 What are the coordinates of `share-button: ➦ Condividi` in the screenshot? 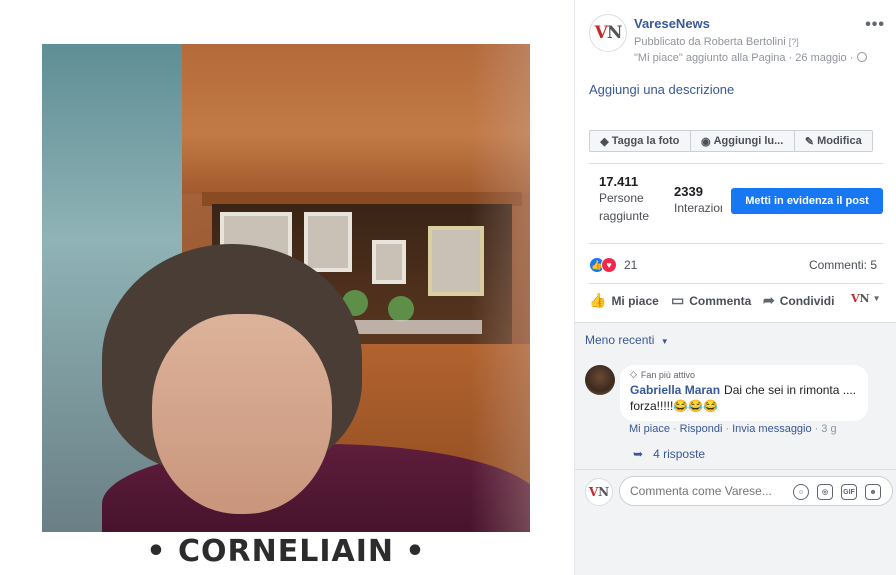 It's located at (798, 300).